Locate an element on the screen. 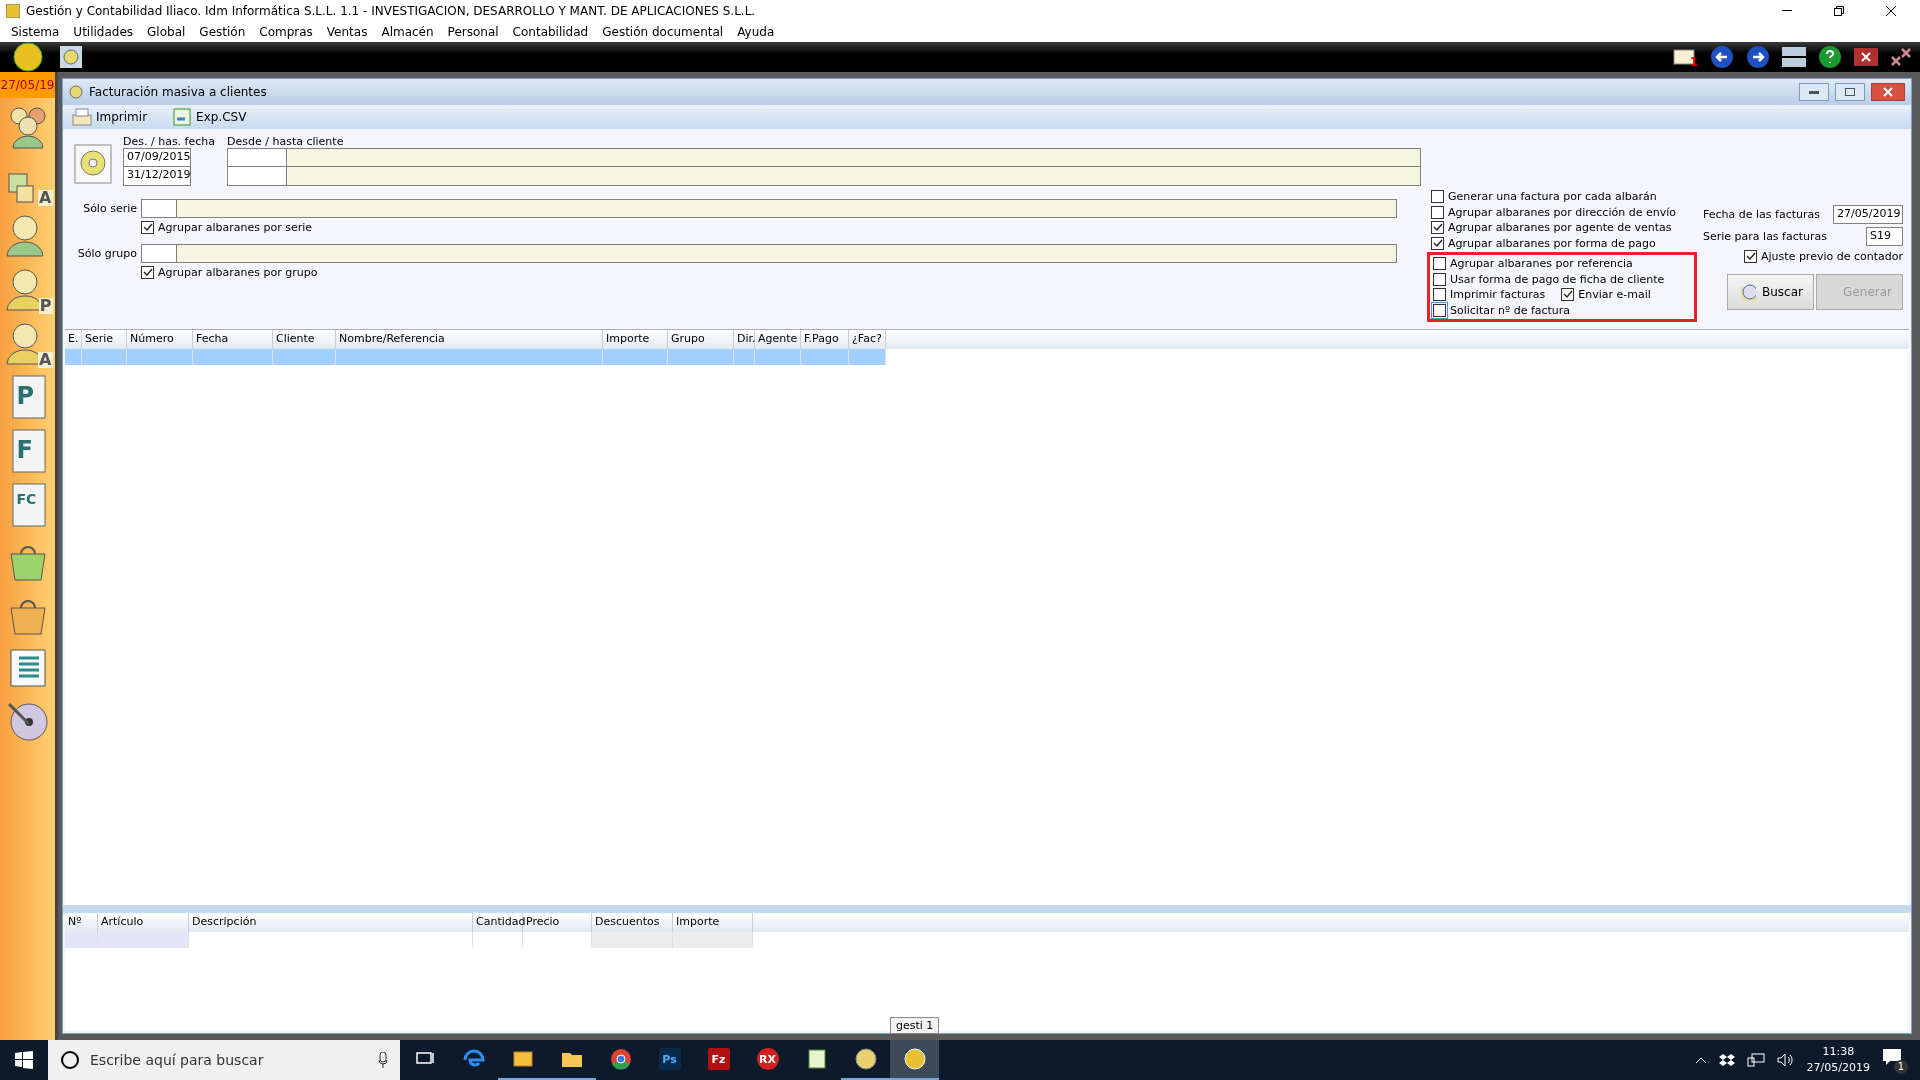 The height and width of the screenshot is (1080, 1920). serie-code-field is located at coordinates (159, 208).